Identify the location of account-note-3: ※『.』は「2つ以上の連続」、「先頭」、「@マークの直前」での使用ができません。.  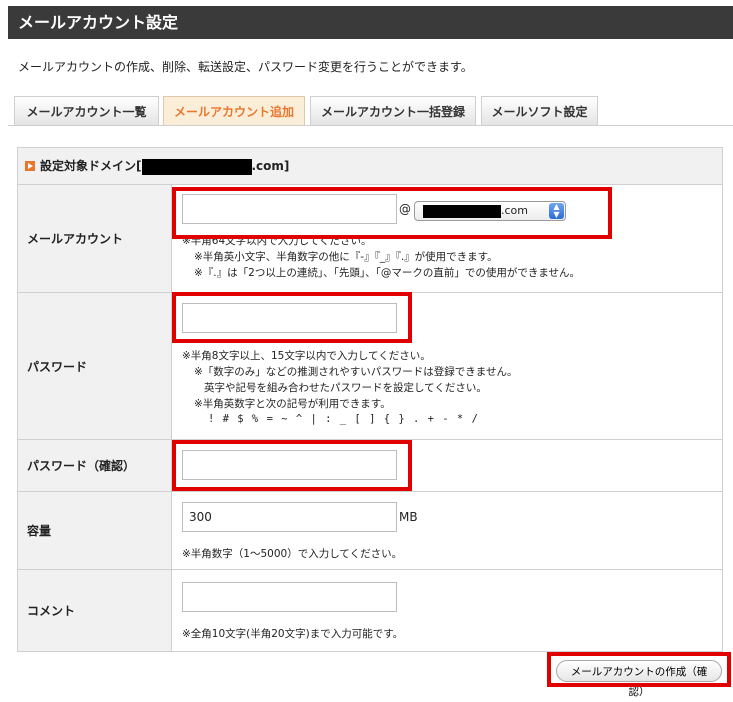
(387, 273).